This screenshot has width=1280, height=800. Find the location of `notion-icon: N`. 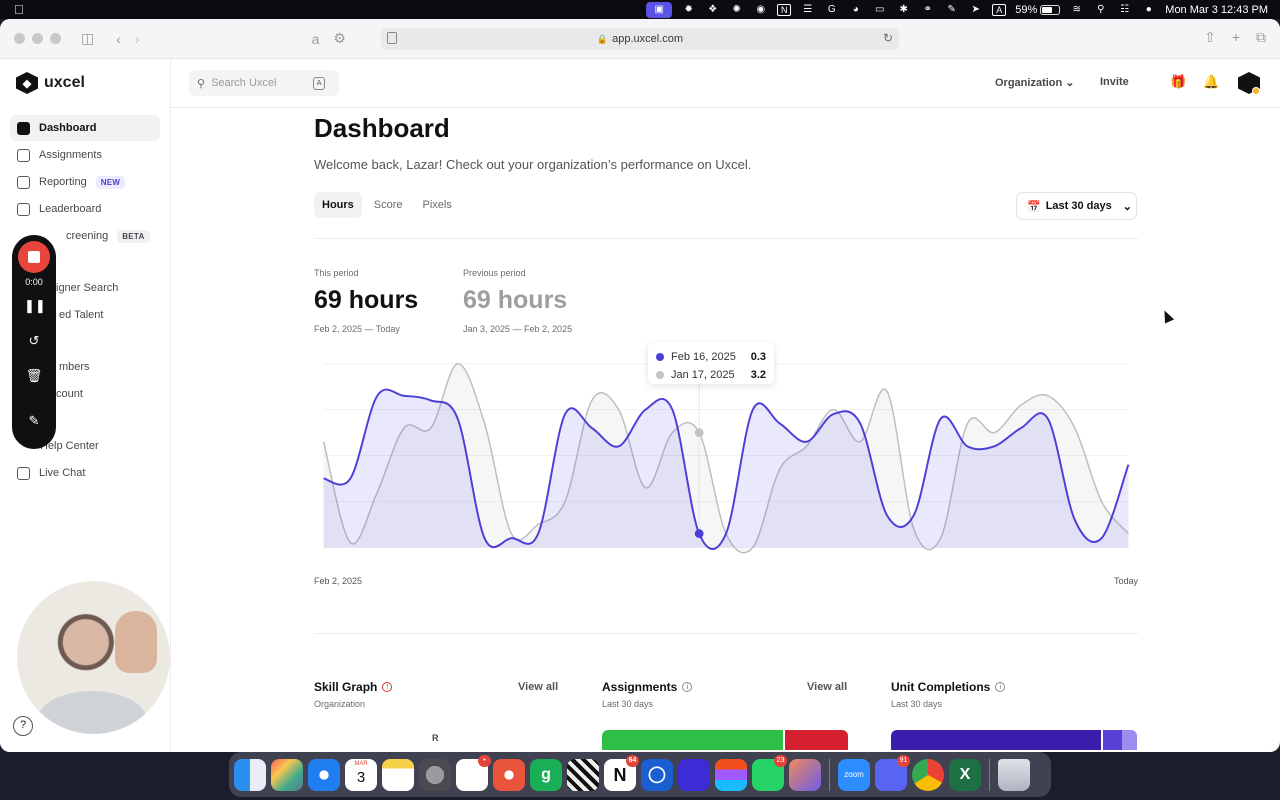

notion-icon: N is located at coordinates (784, 9).